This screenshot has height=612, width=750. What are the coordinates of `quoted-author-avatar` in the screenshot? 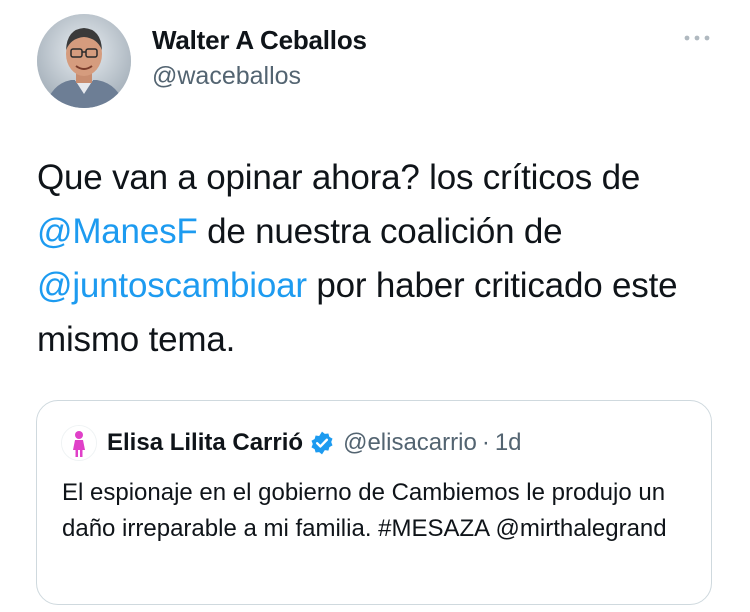 It's located at (79, 443).